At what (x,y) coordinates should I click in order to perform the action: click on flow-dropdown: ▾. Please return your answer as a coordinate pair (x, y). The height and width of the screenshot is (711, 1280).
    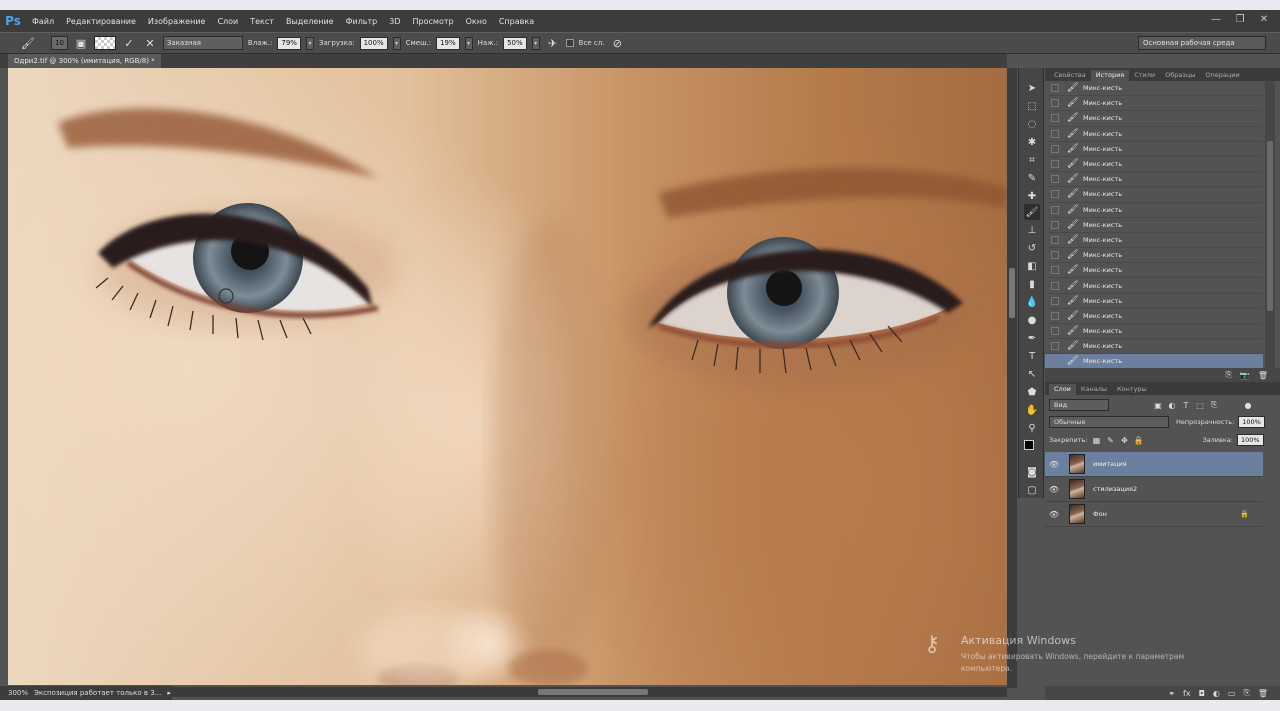
    Looking at the image, I should click on (535, 43).